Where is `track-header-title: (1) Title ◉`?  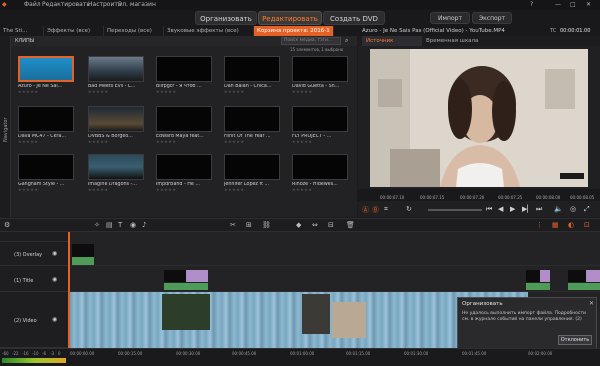
track-header-title: (1) Title ◉ is located at coordinates (34, 279).